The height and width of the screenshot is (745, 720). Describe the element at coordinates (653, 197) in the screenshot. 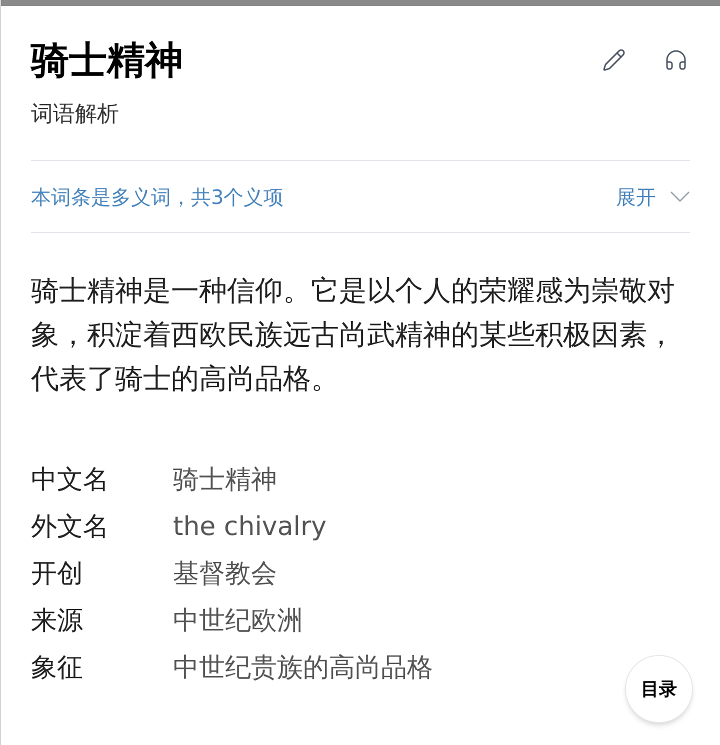

I see `expand-toggle: 展开` at that location.